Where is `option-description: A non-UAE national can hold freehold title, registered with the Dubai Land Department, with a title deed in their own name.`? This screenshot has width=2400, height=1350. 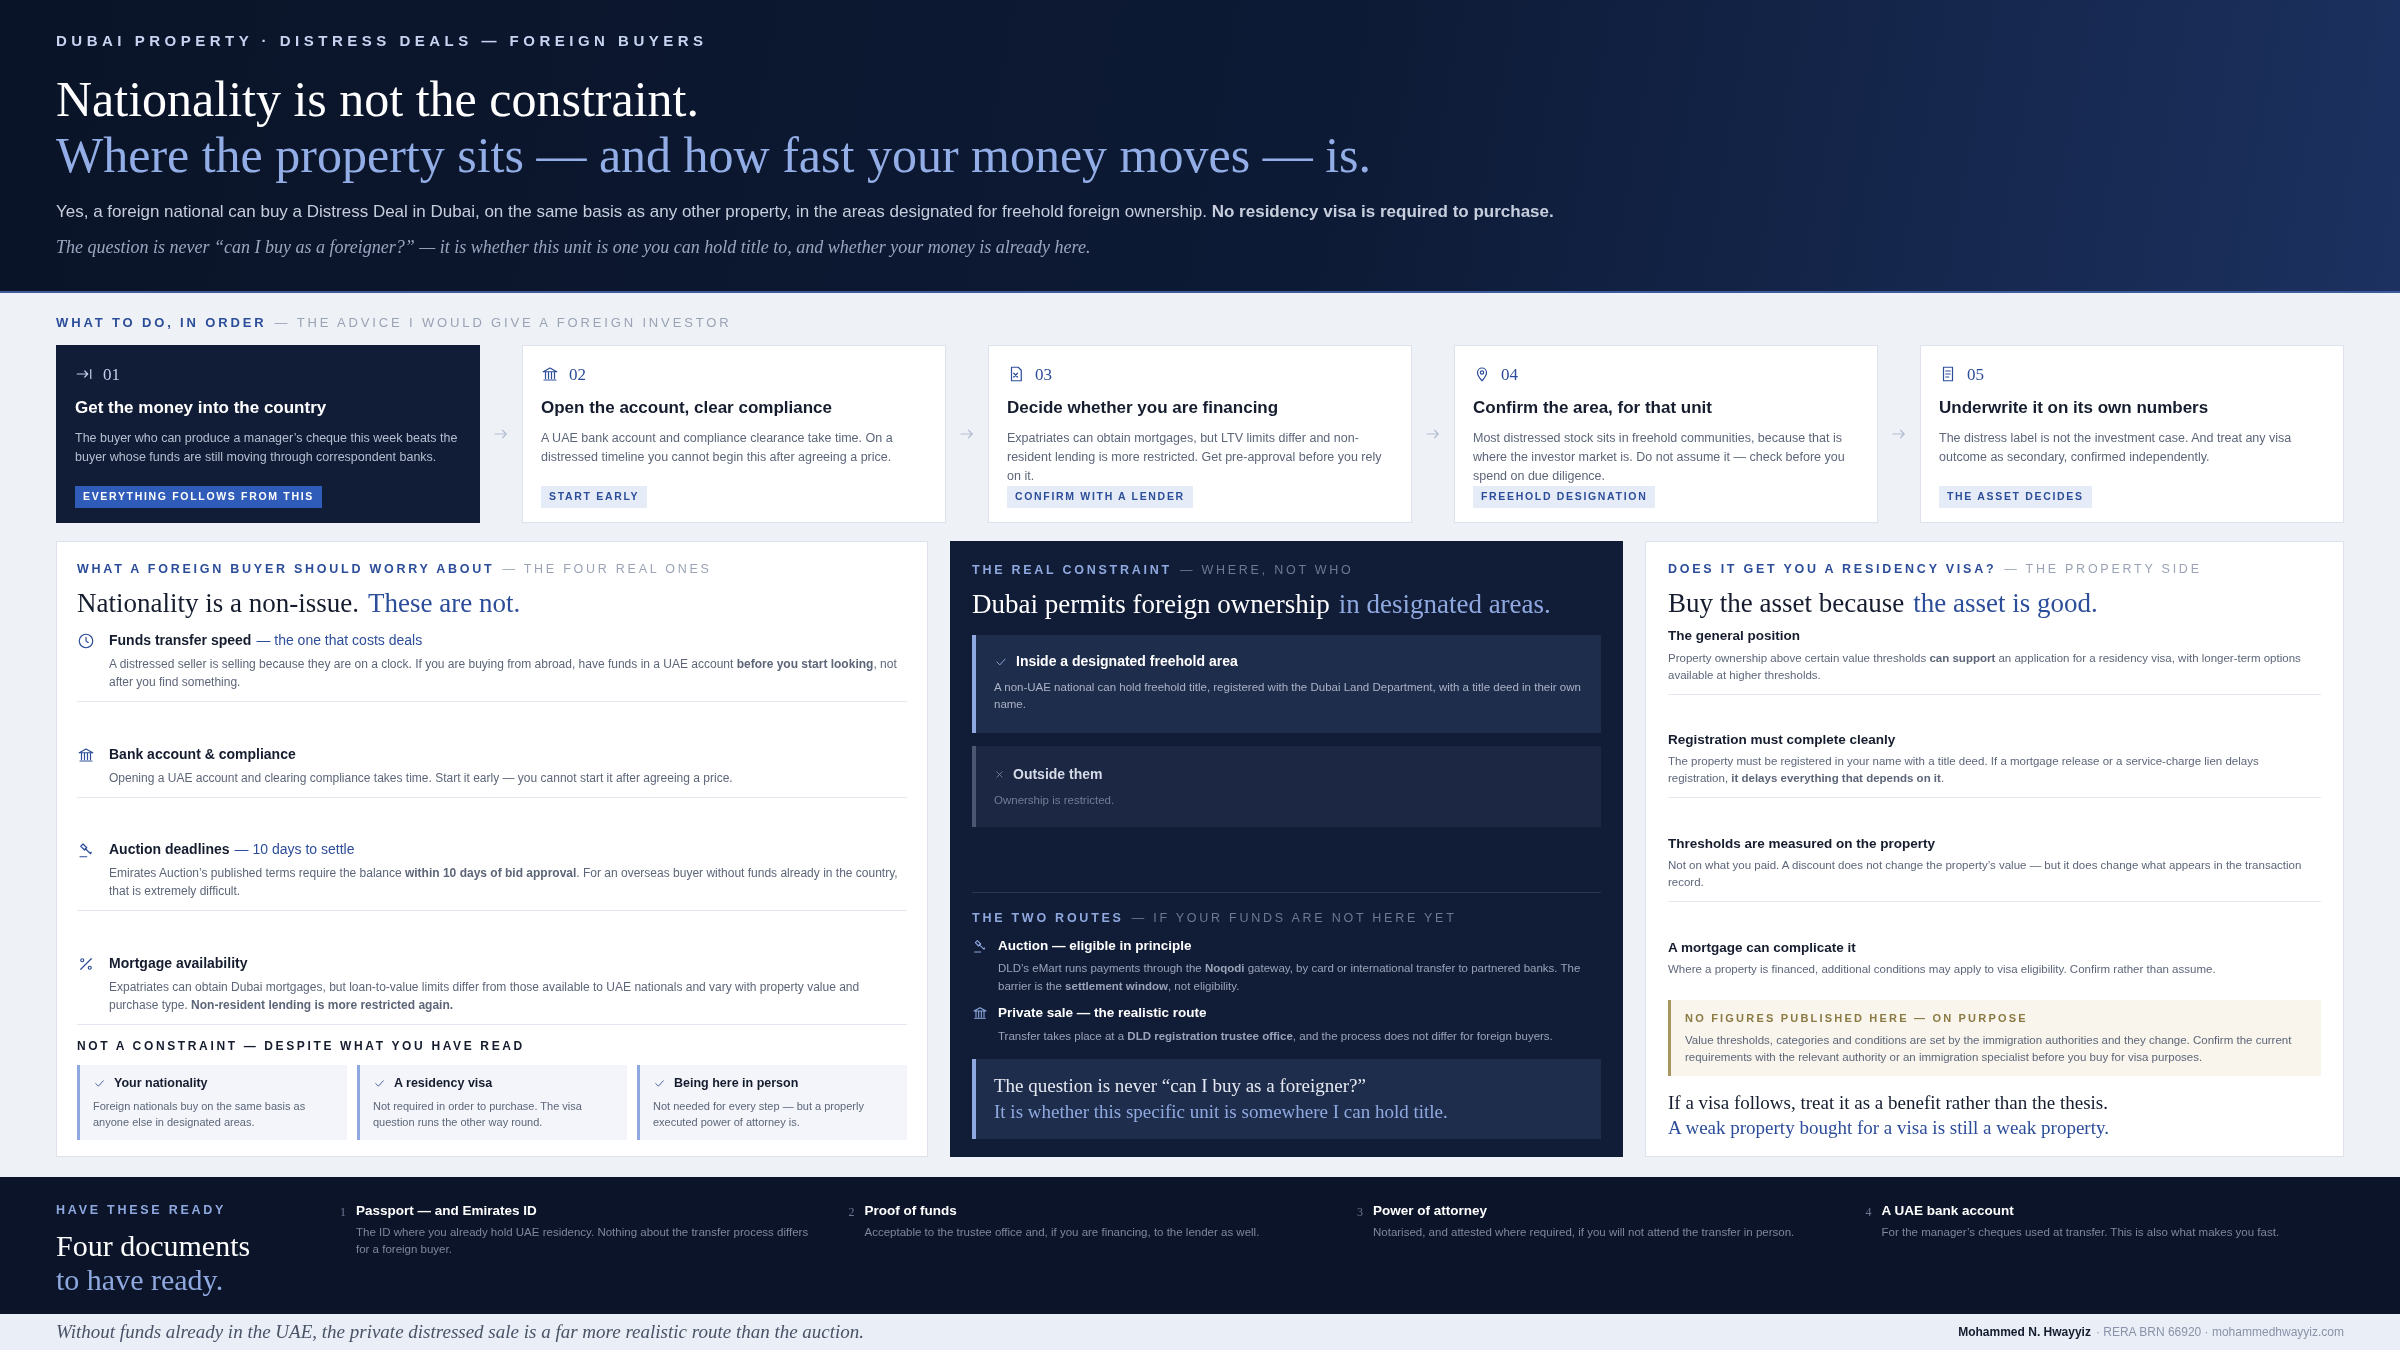
option-description: A non-UAE national can hold freehold title, registered with the Dubai Land Department, with a title deed in their own name. is located at coordinates (1288, 696).